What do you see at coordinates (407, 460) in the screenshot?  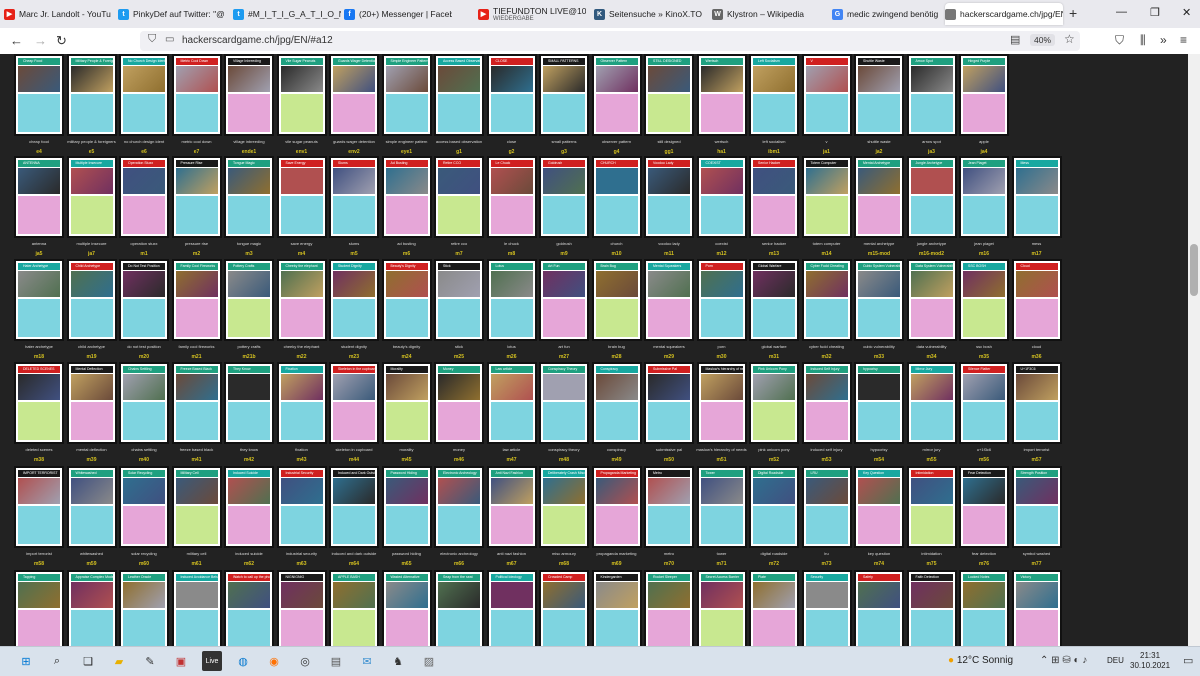 I see `card-code: m45` at bounding box center [407, 460].